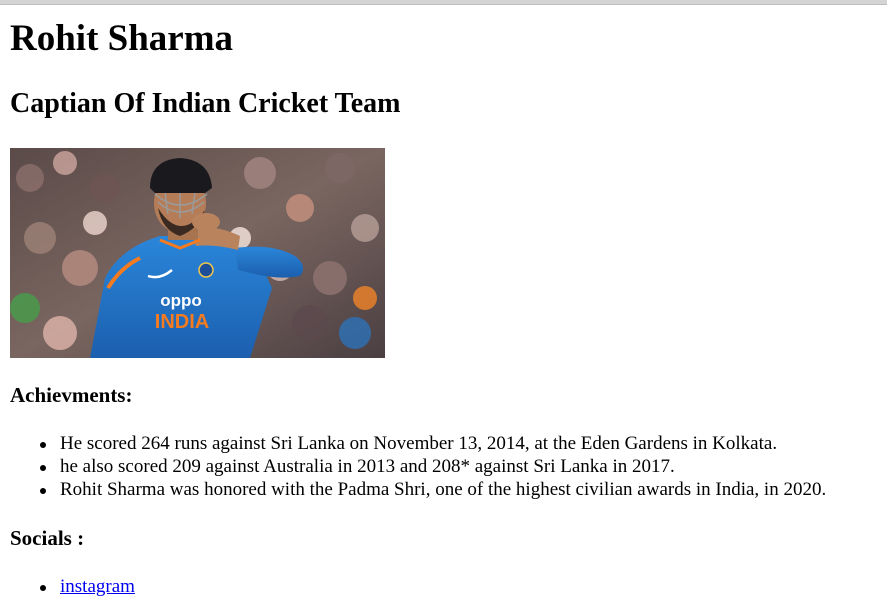 This screenshot has width=887, height=606. Describe the element at coordinates (197, 253) in the screenshot. I see `player-photo: oppo INDIA` at that location.